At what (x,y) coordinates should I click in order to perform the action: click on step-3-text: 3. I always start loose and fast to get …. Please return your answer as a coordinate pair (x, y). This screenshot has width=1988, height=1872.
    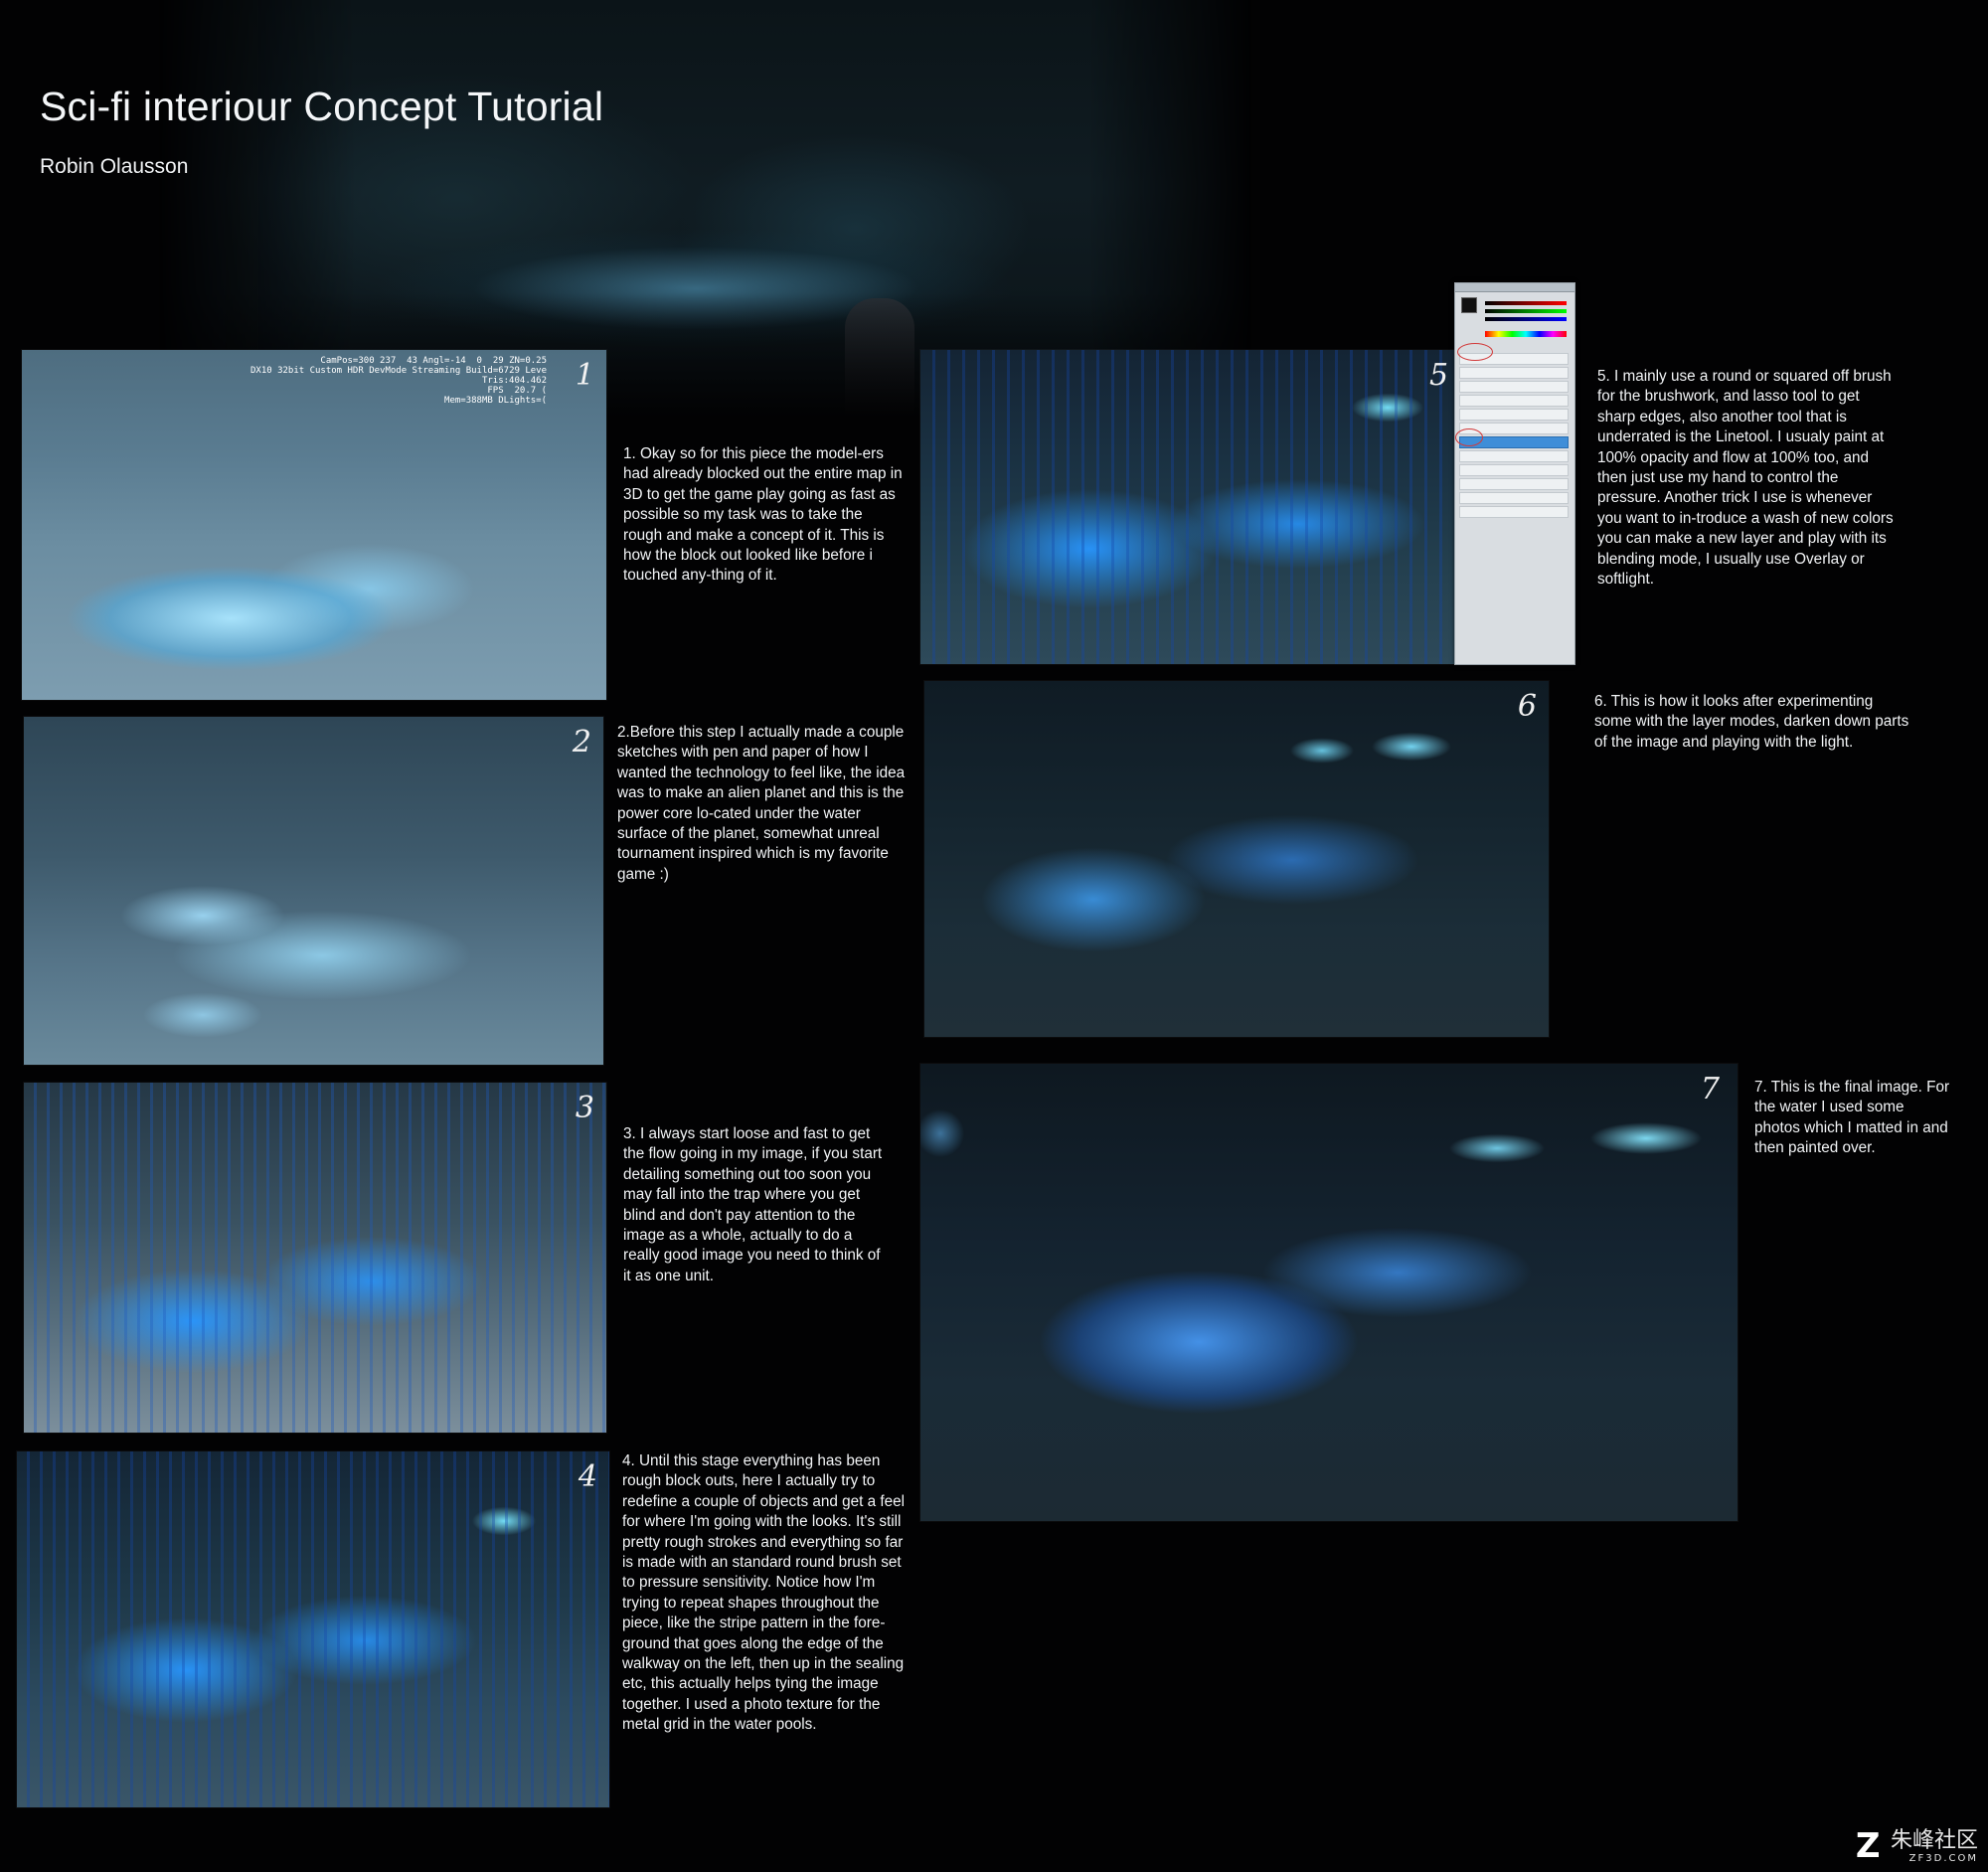
    Looking at the image, I should click on (753, 1204).